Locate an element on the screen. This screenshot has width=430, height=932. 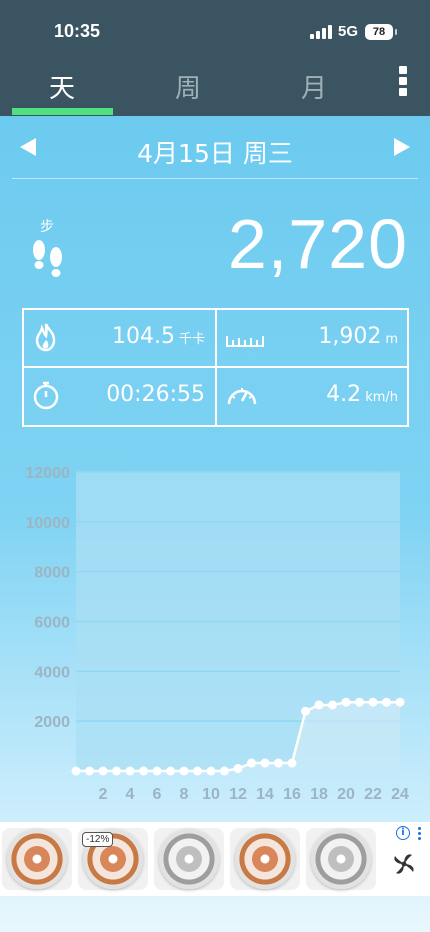
active-tab-indicator is located at coordinates (62, 111).